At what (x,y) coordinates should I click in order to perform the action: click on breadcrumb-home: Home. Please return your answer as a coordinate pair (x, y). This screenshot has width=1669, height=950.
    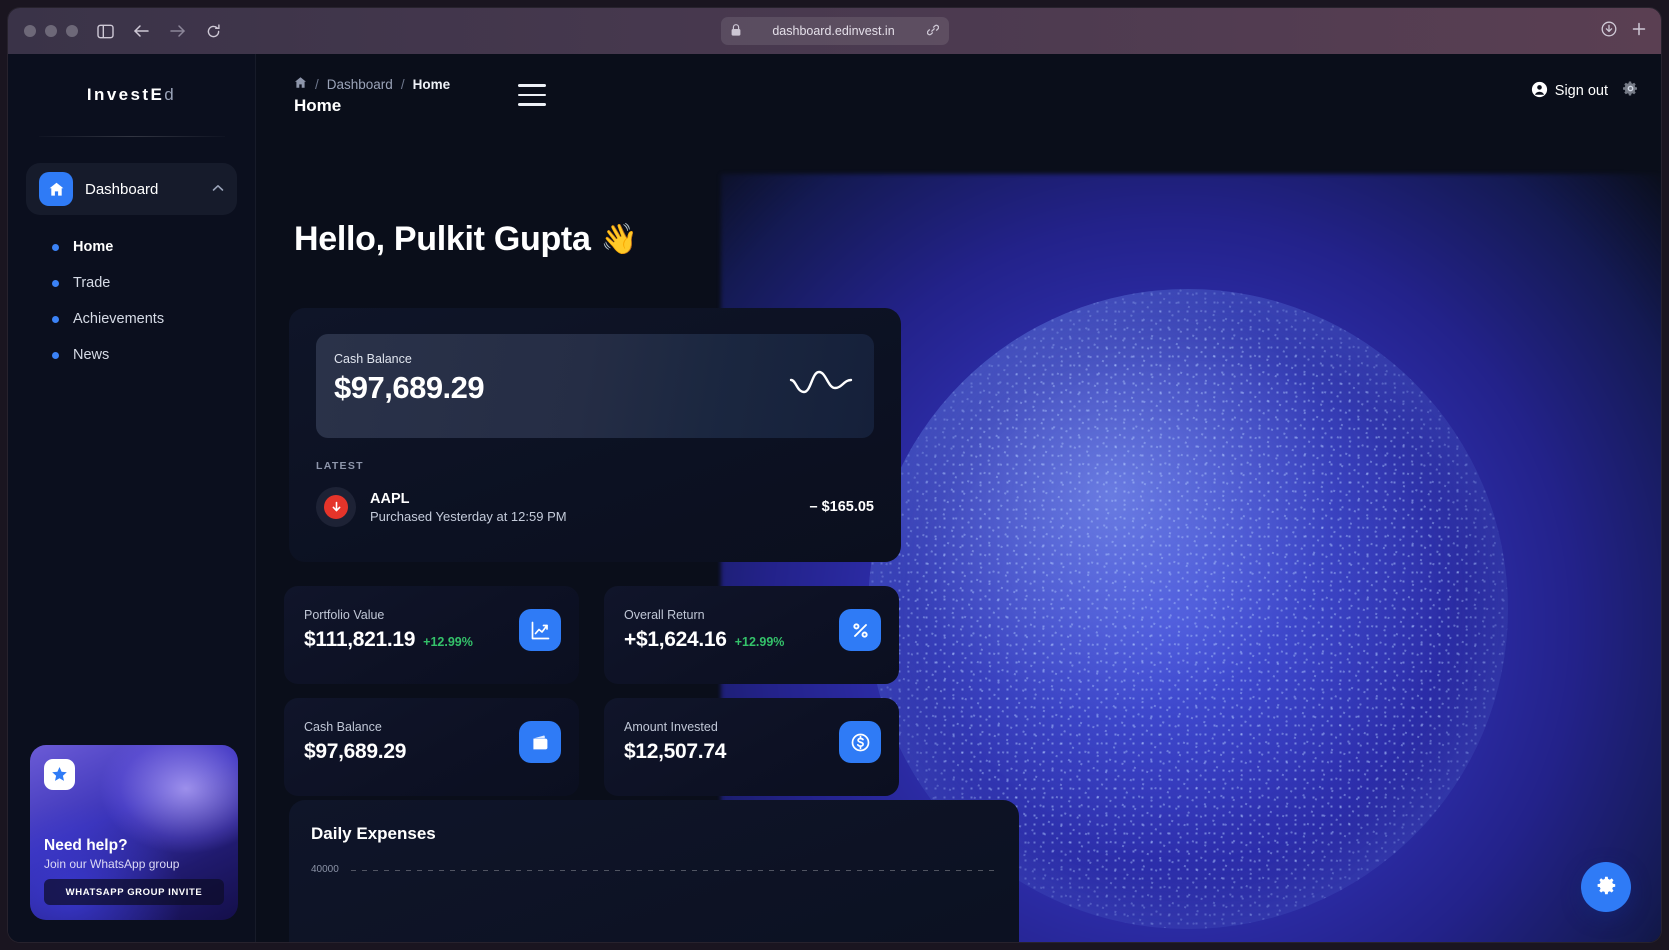
    Looking at the image, I should click on (432, 84).